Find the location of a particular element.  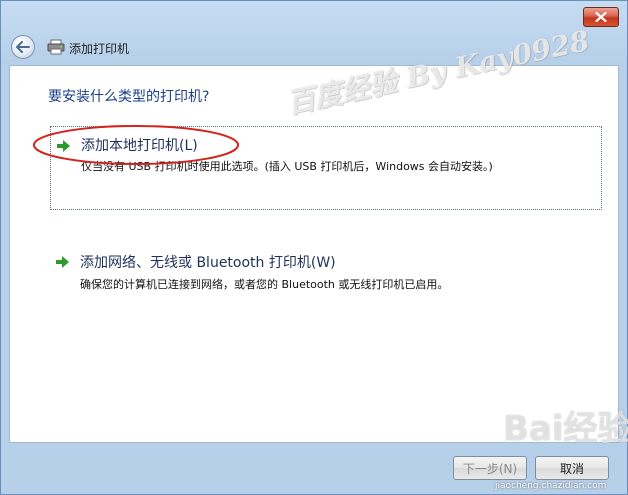

option-title: 添加本地打印机(L) is located at coordinates (139, 146).